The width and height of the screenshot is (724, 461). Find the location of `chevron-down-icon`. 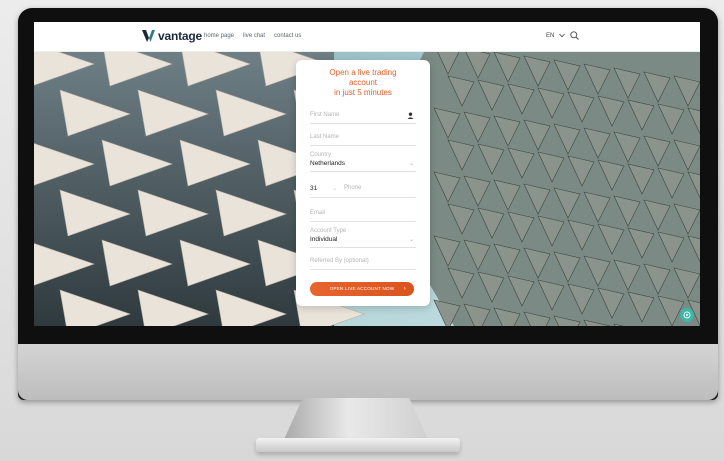

chevron-down-icon is located at coordinates (562, 35).